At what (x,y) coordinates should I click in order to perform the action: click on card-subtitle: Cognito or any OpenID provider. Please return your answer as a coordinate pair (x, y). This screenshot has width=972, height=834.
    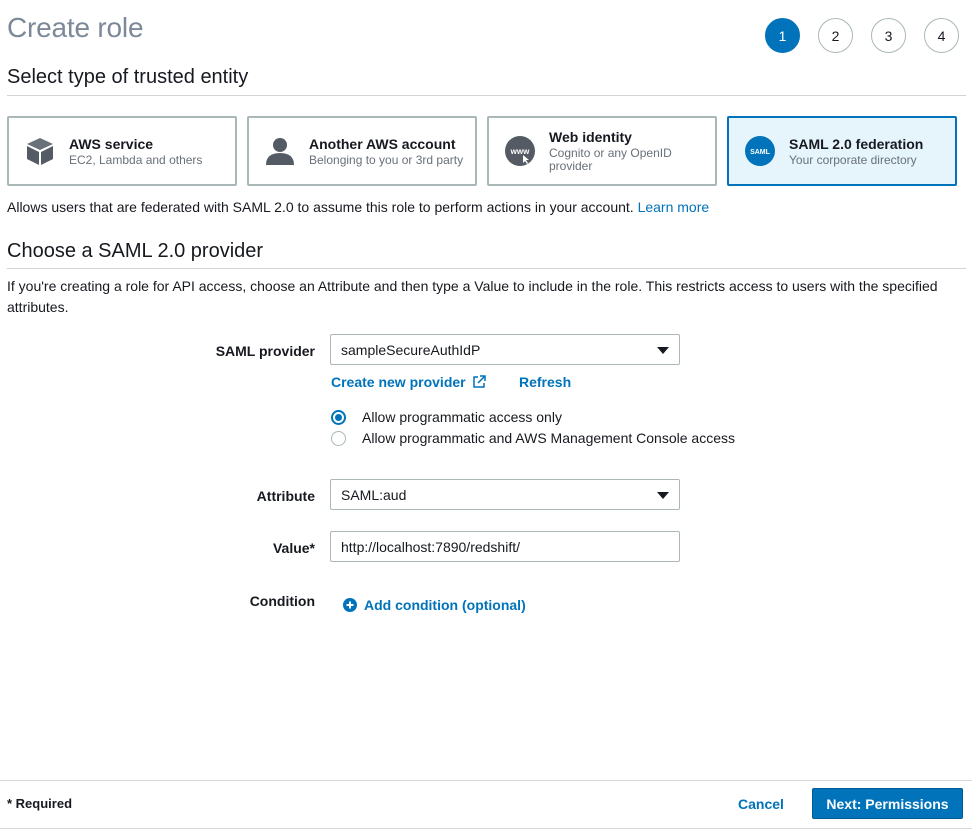
    Looking at the image, I should click on (610, 159).